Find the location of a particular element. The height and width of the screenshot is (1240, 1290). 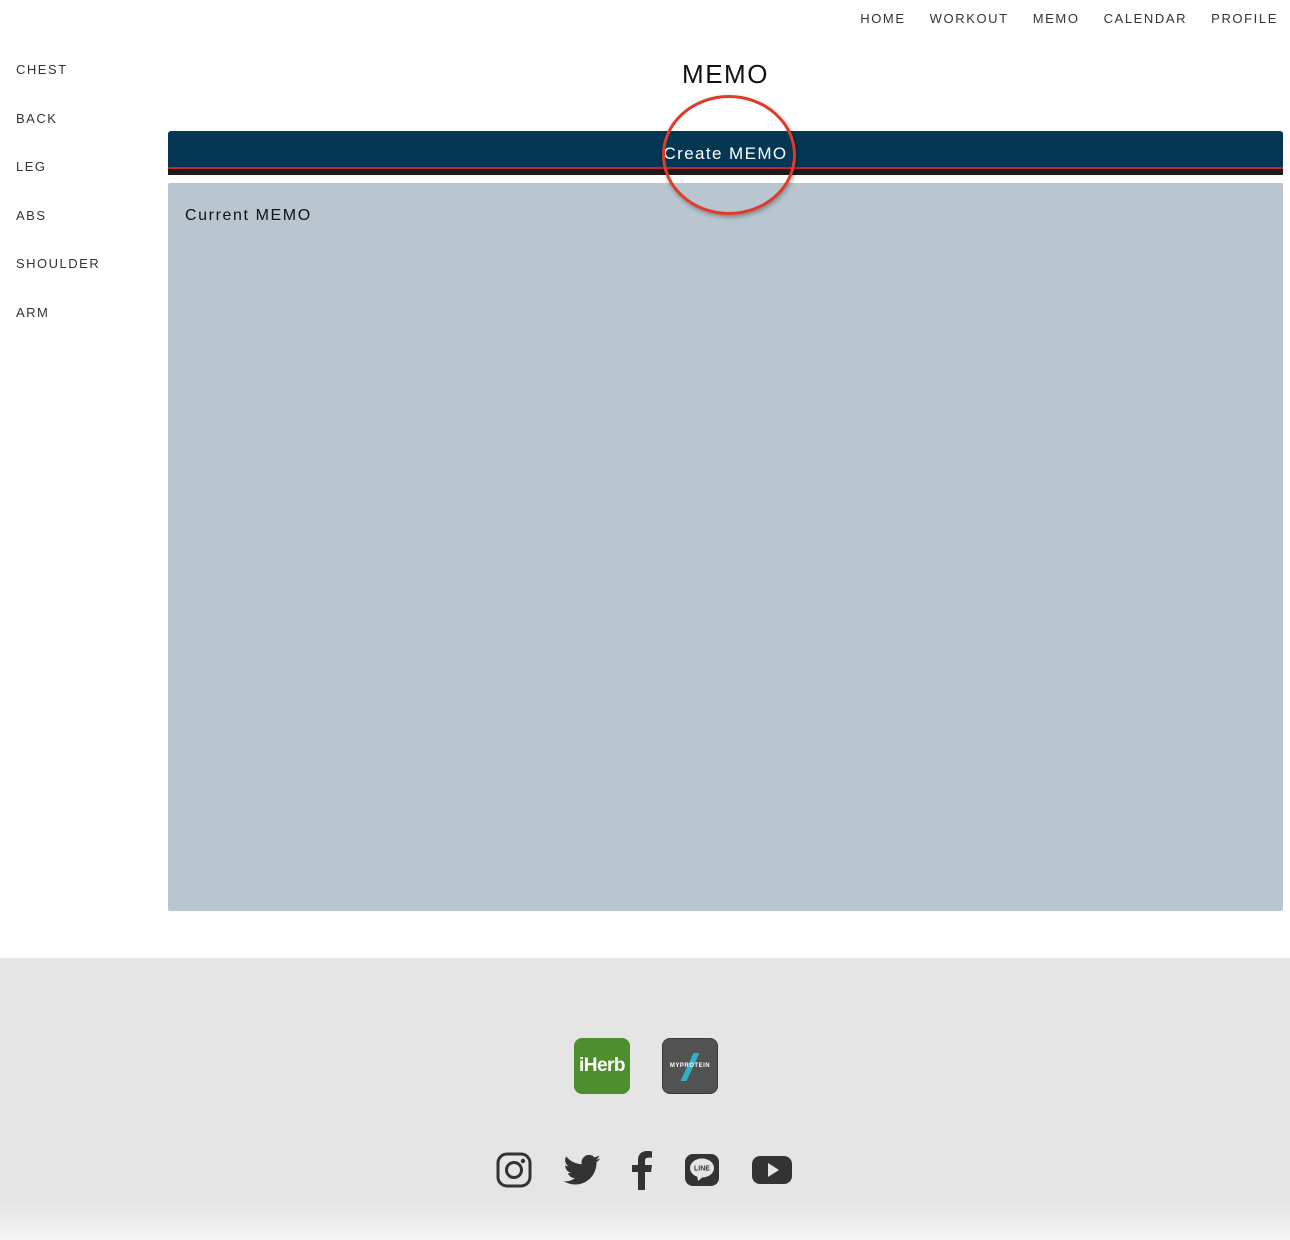

nav-profile: PROFILE is located at coordinates (1244, 18).